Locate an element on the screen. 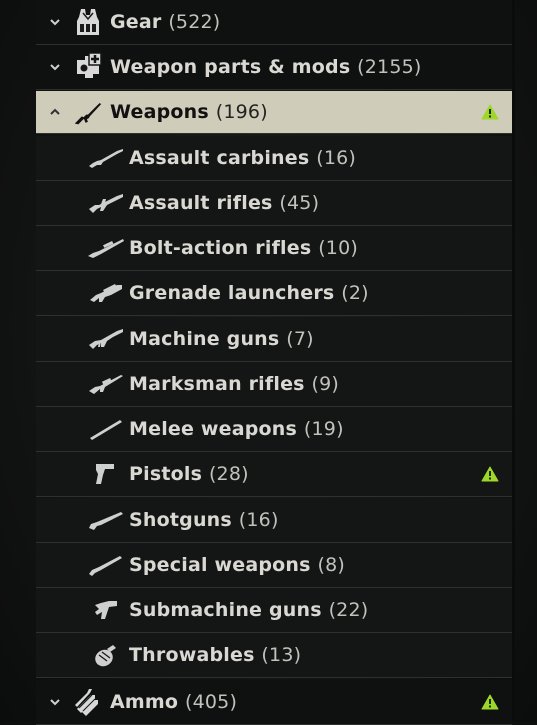  scrollbar-track is located at coordinates (513, 360).